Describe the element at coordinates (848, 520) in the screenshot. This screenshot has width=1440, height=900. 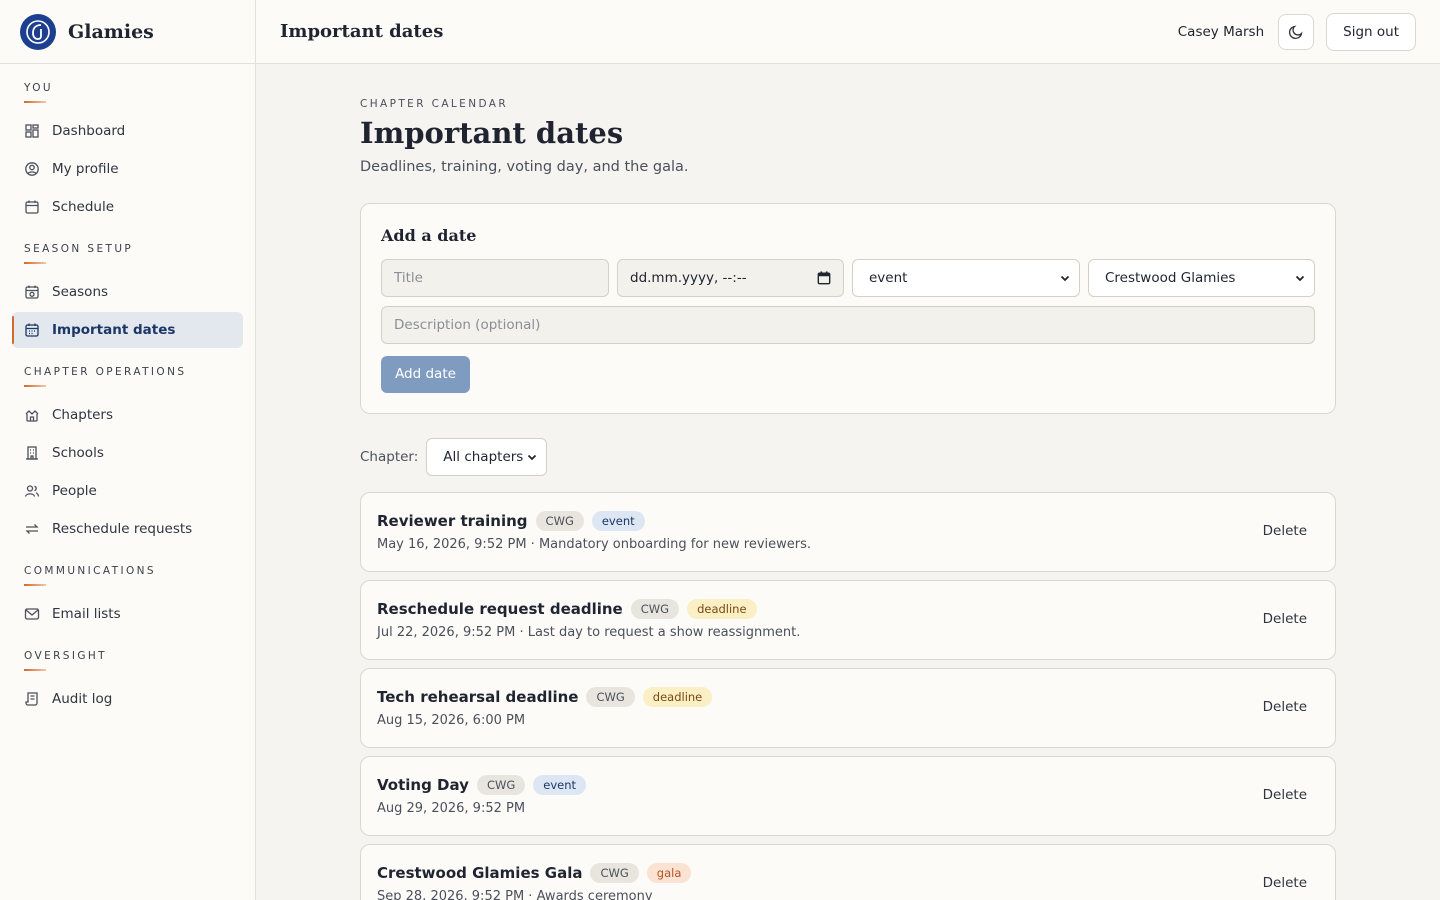
I see `date-row-header: Reviewer training CWG event` at that location.